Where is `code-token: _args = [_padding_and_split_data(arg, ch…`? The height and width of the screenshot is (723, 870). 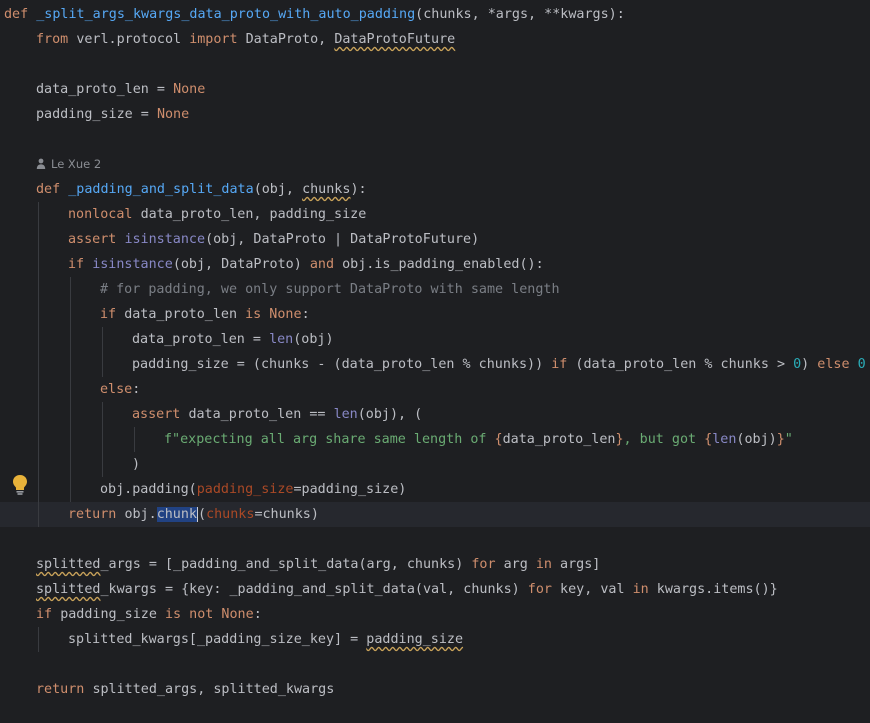
code-token: _args = [_padding_and_split_data(arg, ch… is located at coordinates (286, 564).